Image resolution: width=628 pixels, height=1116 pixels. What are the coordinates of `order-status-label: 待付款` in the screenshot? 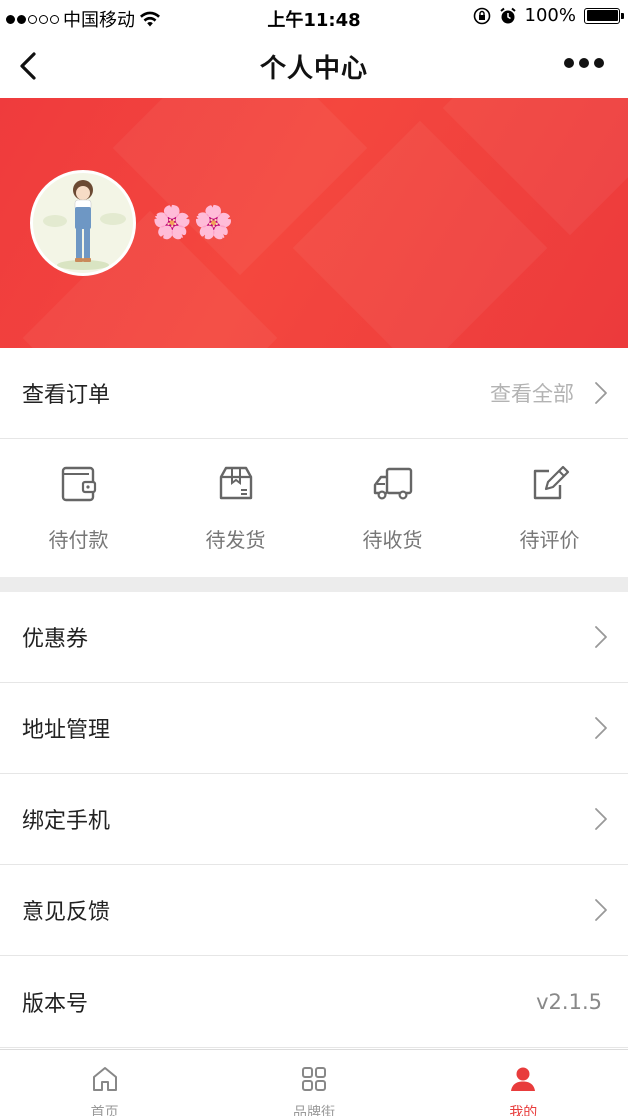 It's located at (78, 540).